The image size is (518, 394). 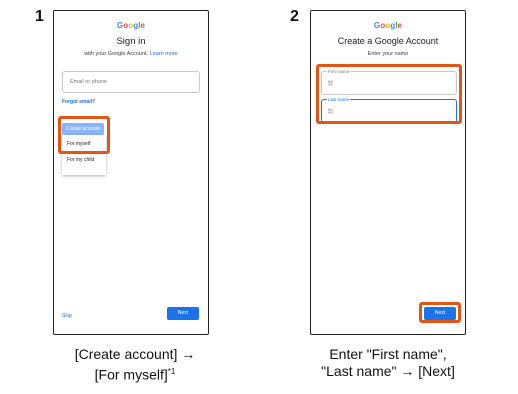 What do you see at coordinates (389, 82) in the screenshot?
I see `first-name-field: First name ㍿` at bounding box center [389, 82].